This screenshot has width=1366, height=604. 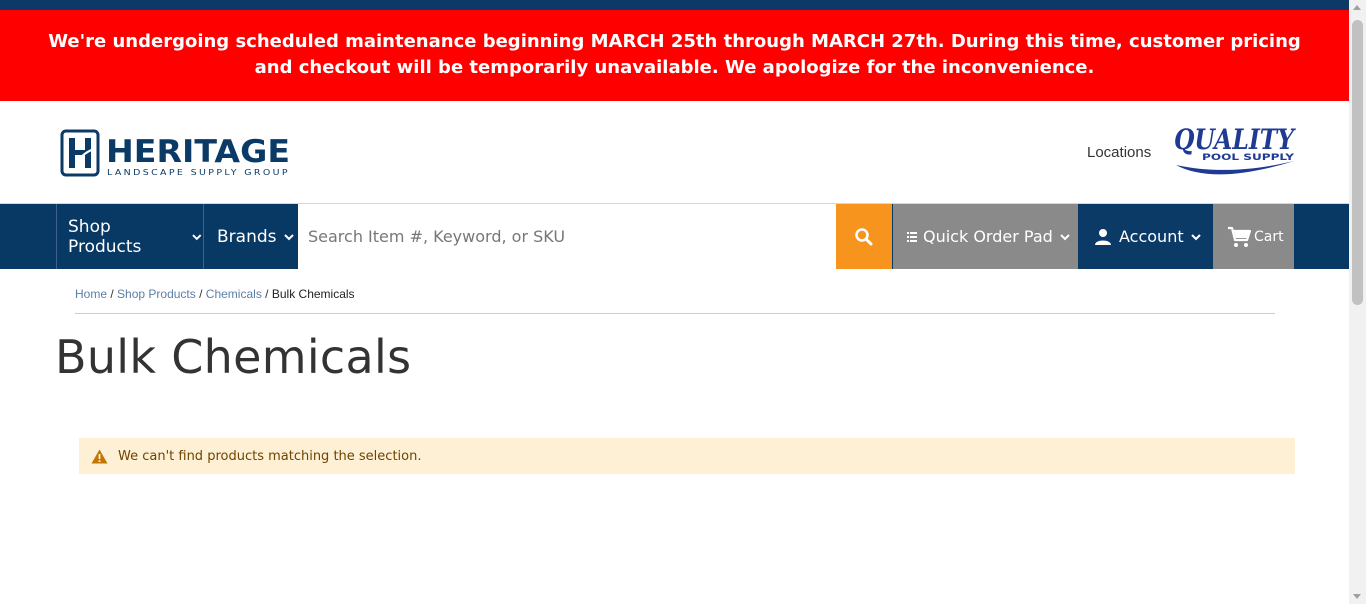 What do you see at coordinates (313, 294) in the screenshot?
I see `breadcrumb-current: Bulk Chemicals` at bounding box center [313, 294].